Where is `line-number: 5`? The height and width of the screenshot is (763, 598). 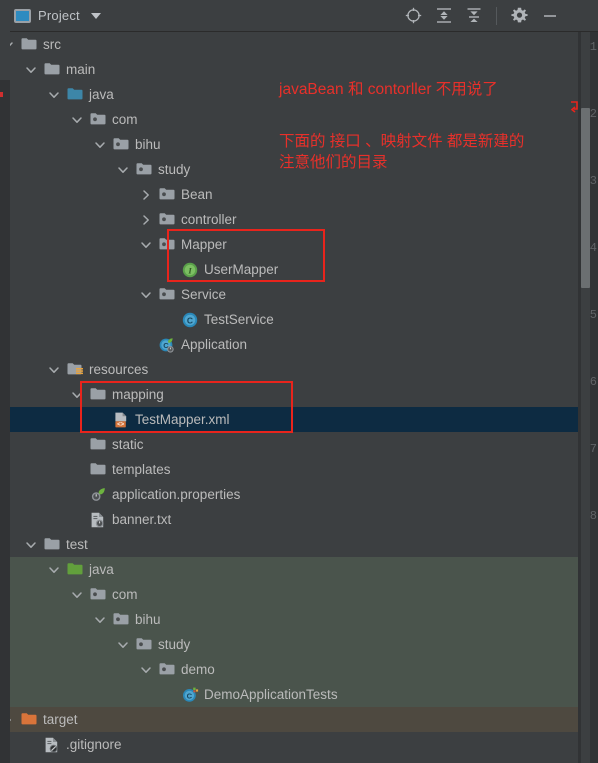
line-number: 5 is located at coordinates (593, 315).